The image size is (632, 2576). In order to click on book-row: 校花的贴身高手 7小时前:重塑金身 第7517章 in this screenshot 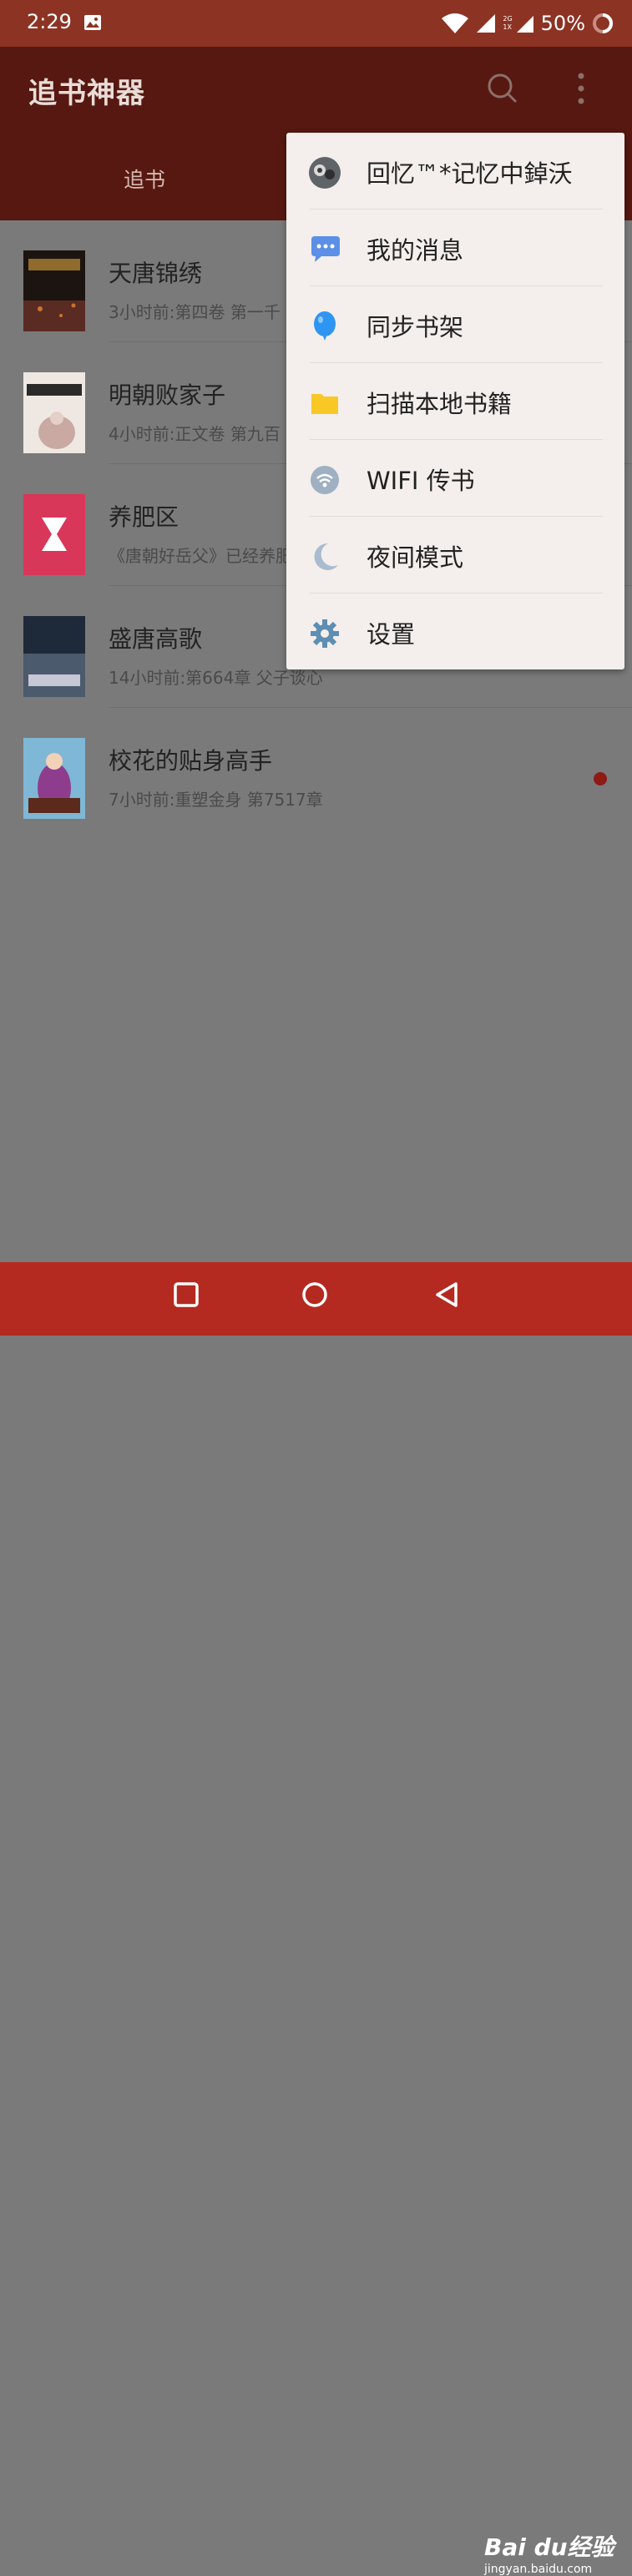, I will do `click(316, 769)`.